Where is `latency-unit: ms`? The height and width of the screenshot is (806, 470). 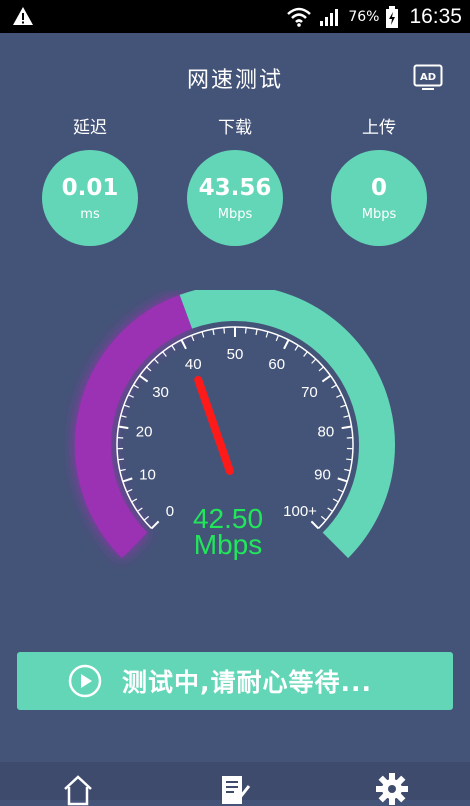
latency-unit: ms is located at coordinates (89, 214).